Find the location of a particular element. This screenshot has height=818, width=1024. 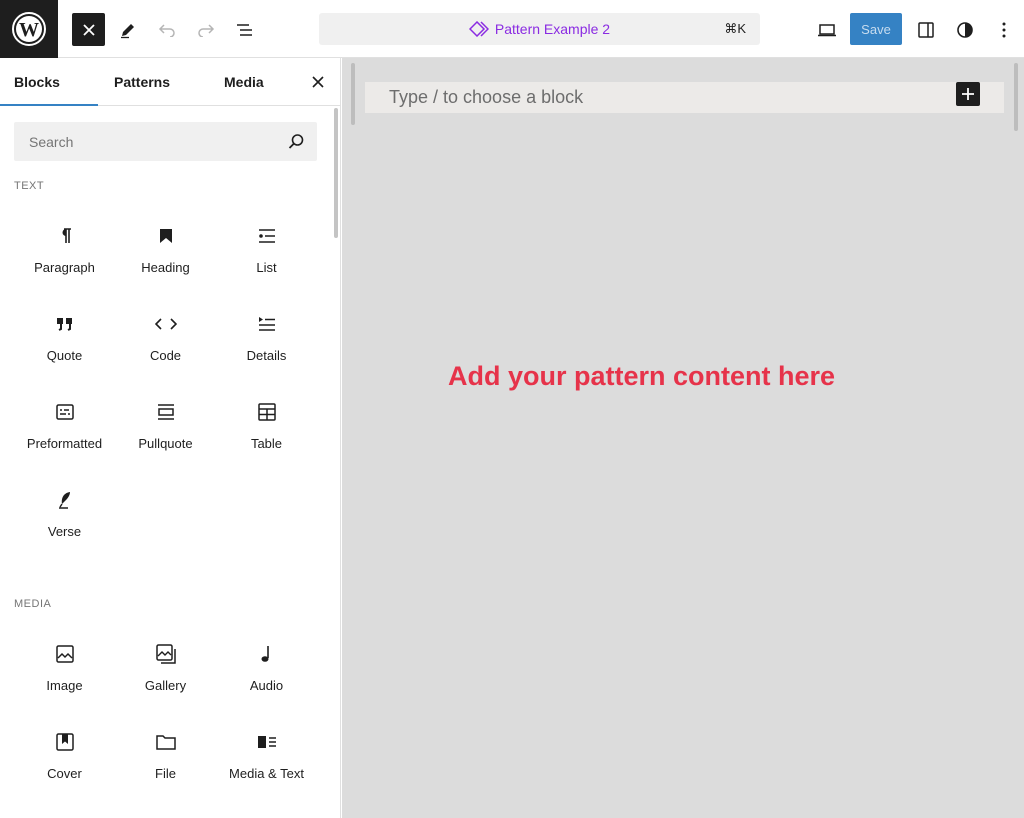

default-block-appender: Type / to choose a block is located at coordinates (684, 97).